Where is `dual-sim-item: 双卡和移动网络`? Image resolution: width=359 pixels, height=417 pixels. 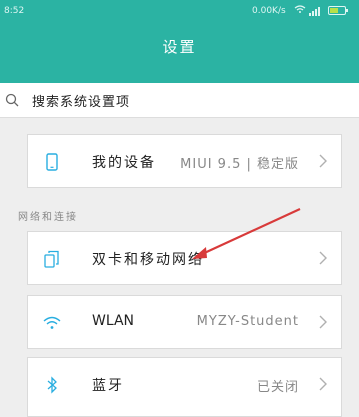
dual-sim-item: 双卡和移动网络 is located at coordinates (184, 258).